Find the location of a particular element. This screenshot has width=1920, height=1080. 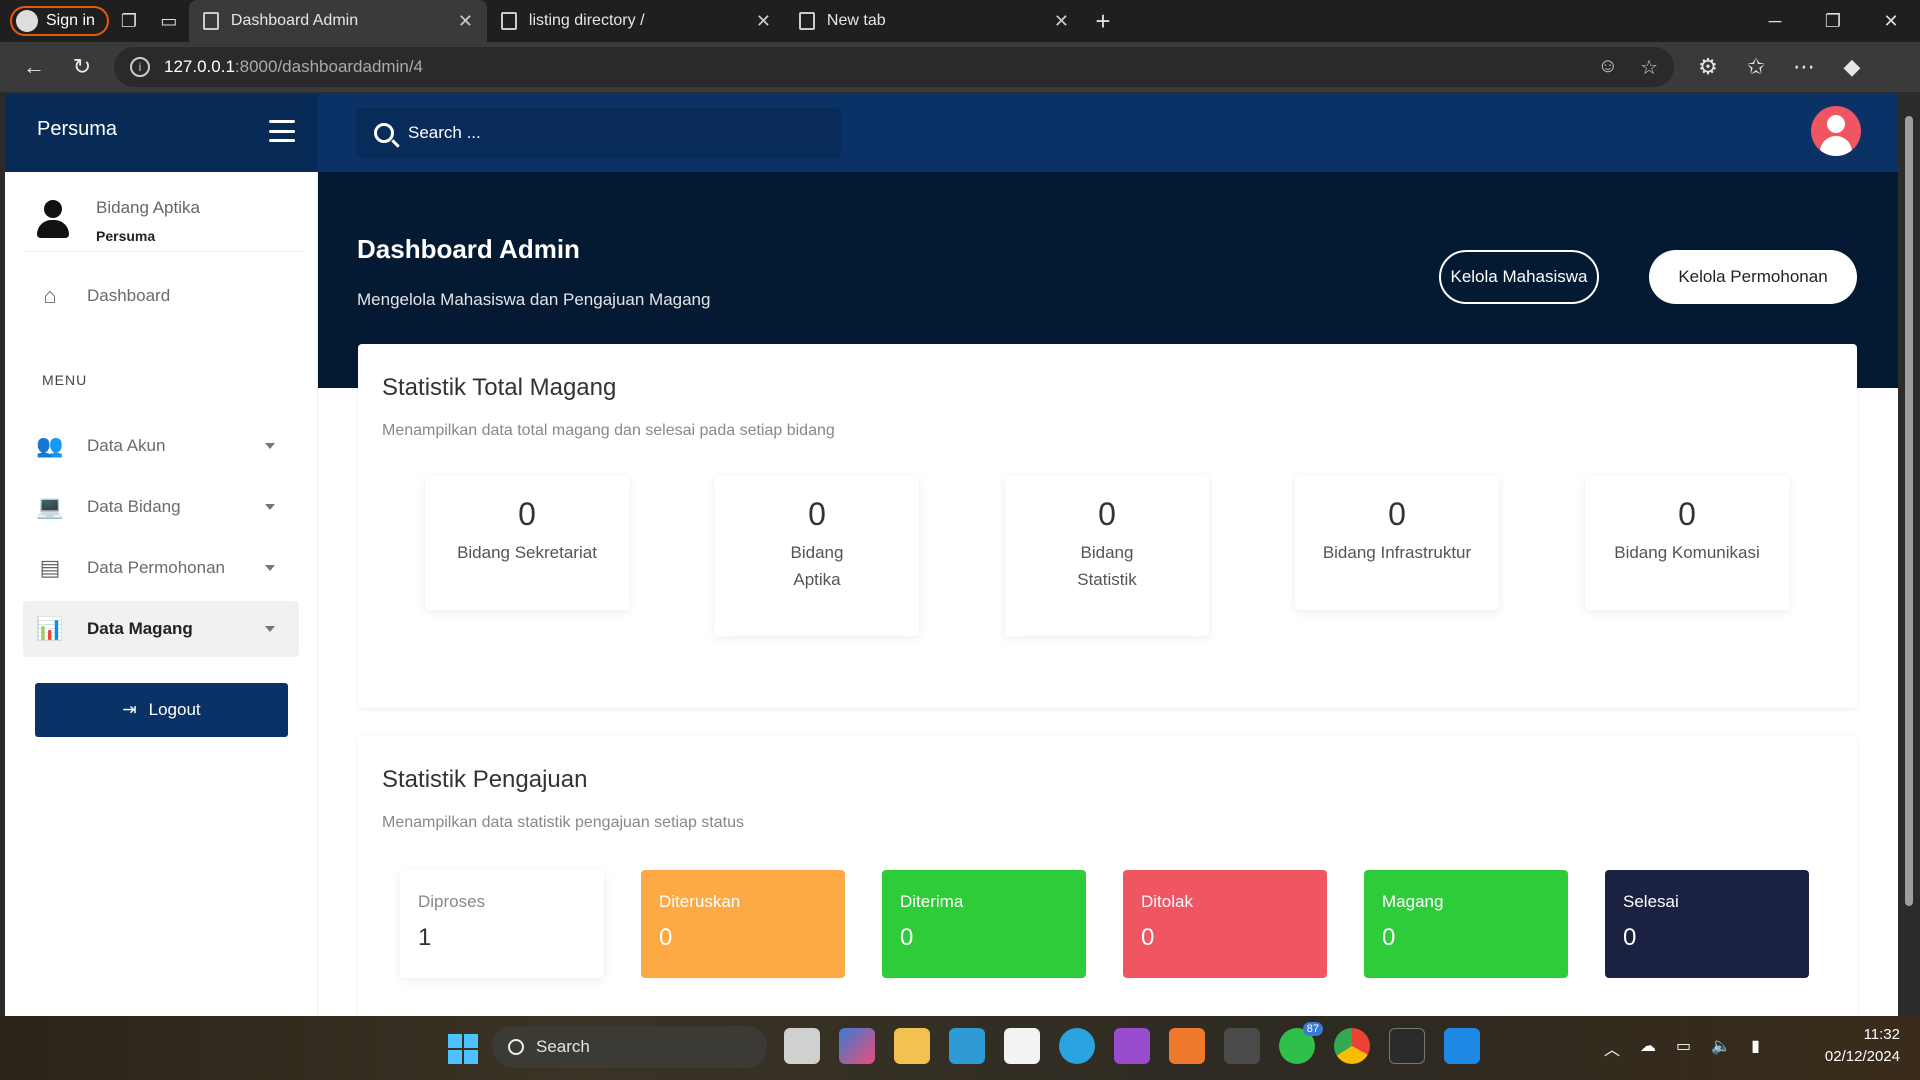

taskbar-search: Search is located at coordinates (629, 1047).